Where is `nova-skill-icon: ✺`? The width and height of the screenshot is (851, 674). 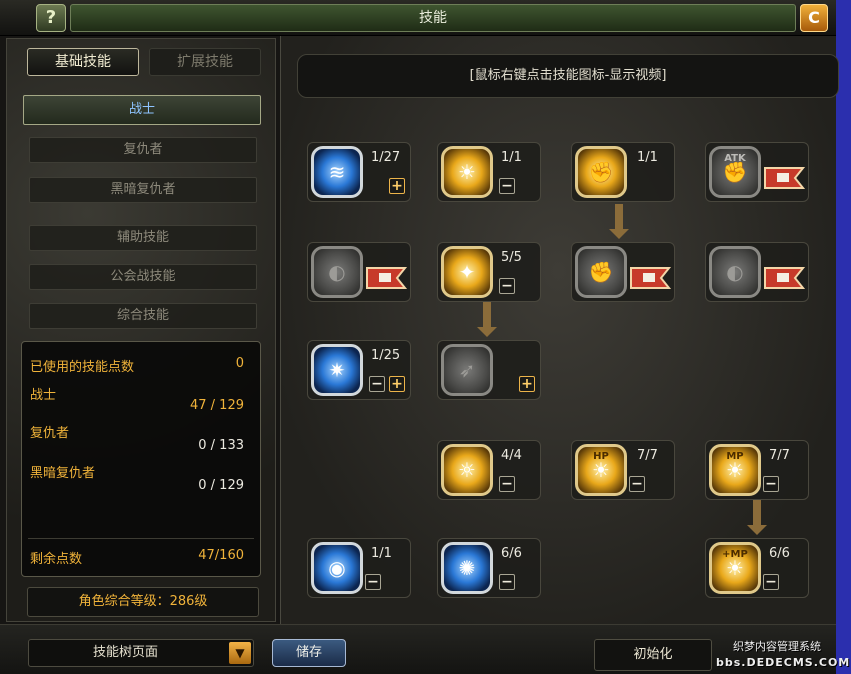
nova-skill-icon: ✺ is located at coordinates (467, 568).